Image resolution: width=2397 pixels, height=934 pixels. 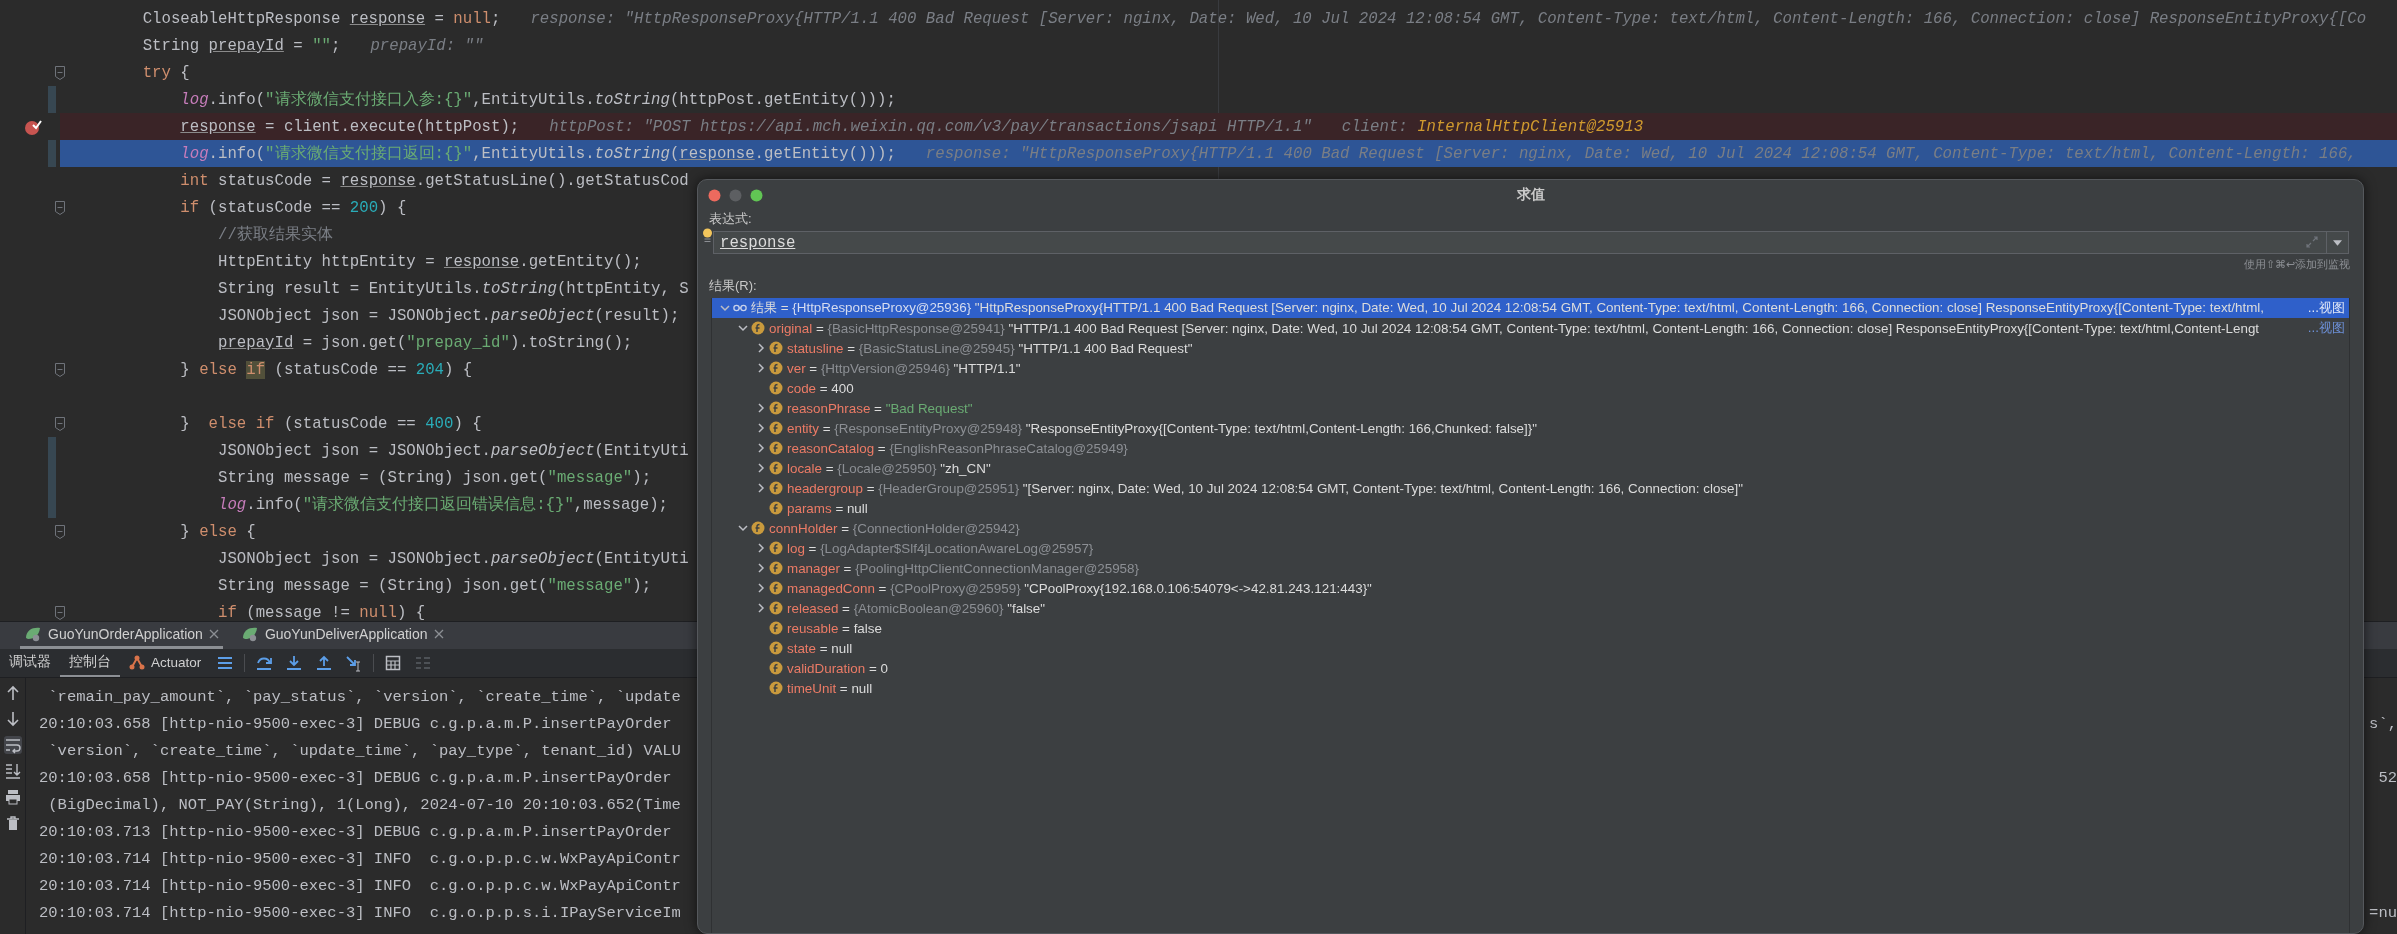 I want to click on tree-row: state = null, so click(x=1530, y=648).